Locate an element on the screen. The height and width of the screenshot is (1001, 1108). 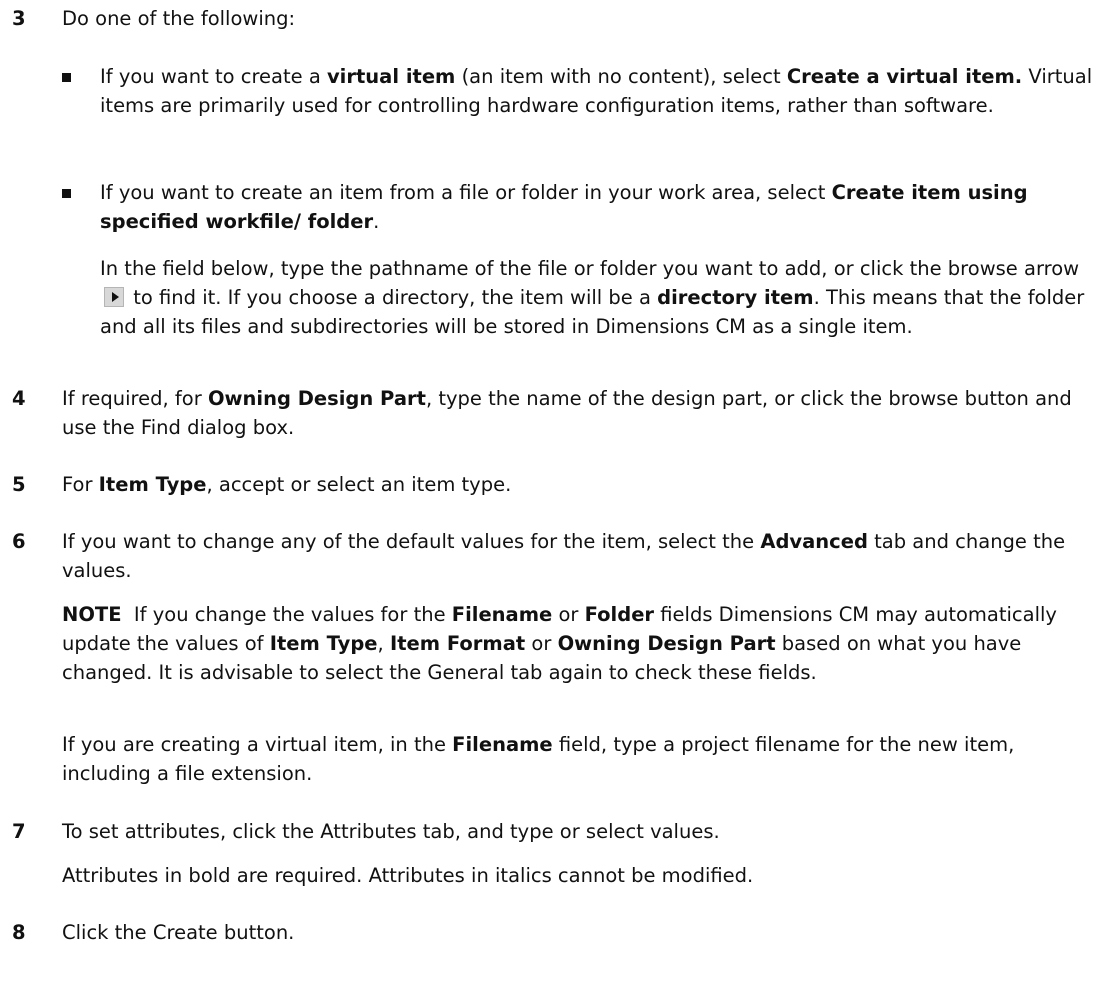
term-item-type: Item Type is located at coordinates (152, 484).